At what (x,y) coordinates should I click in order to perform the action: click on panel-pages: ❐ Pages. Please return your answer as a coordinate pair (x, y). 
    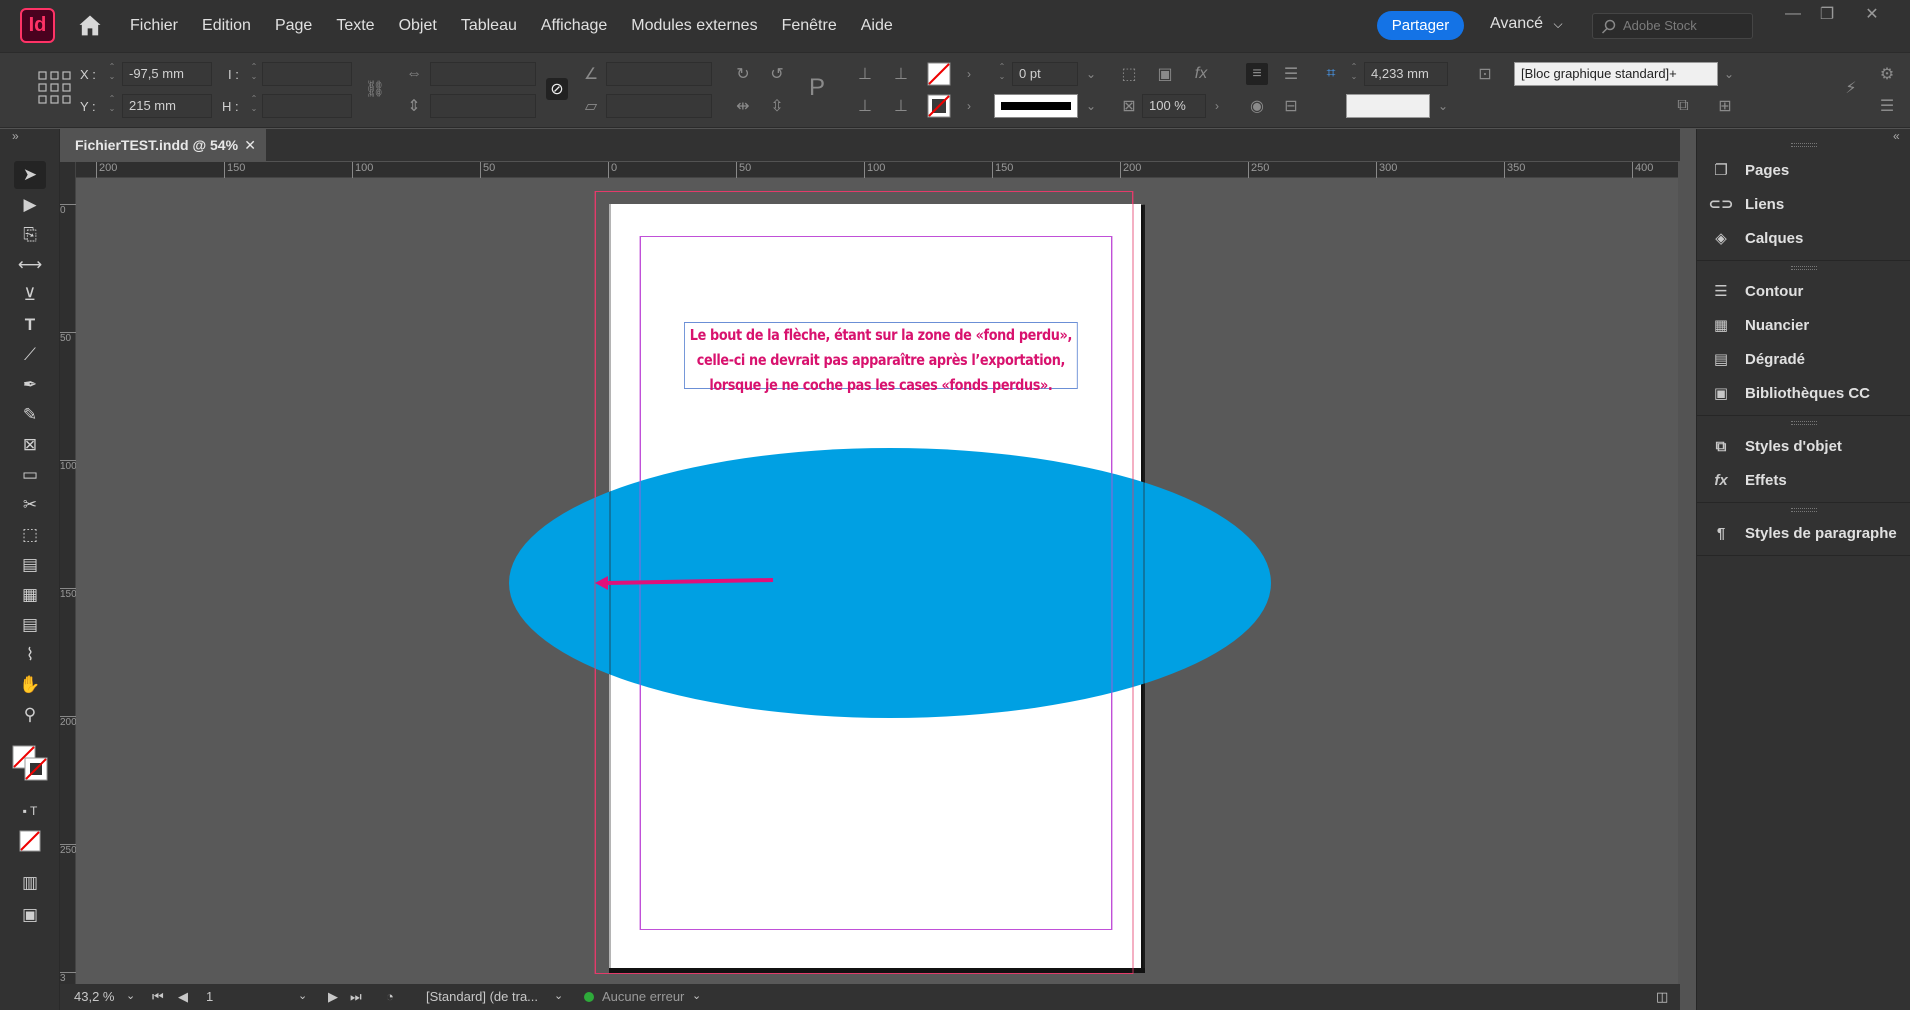
    Looking at the image, I should click on (1803, 170).